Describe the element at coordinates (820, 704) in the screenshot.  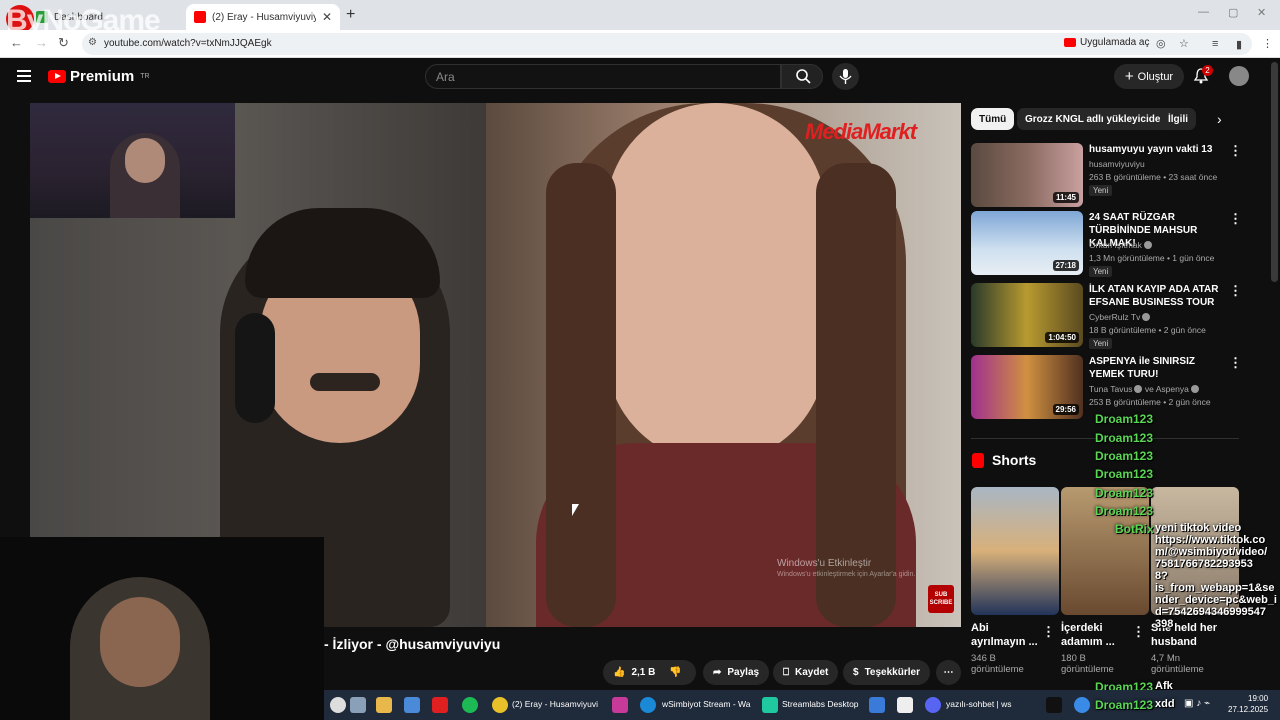
I see `taskbar-item-streamlabs: Streamlabs Desktop` at that location.